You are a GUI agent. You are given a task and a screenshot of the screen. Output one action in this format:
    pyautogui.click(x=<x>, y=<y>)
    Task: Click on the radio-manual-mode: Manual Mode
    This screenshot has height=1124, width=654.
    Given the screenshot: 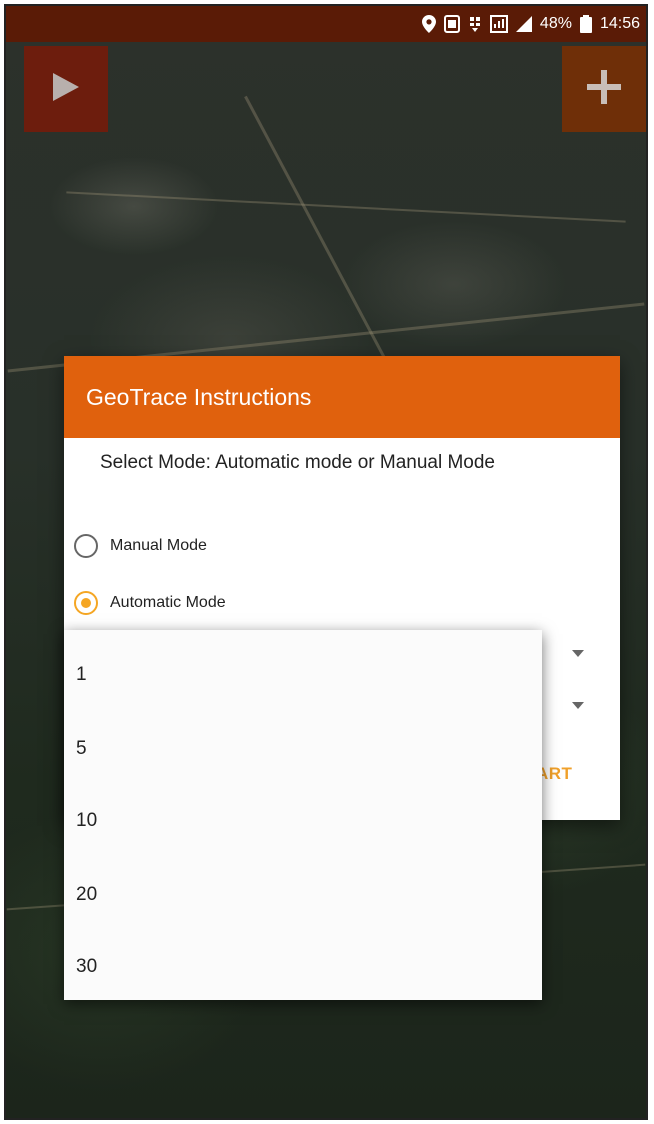 What is the action you would take?
    pyautogui.click(x=140, y=546)
    